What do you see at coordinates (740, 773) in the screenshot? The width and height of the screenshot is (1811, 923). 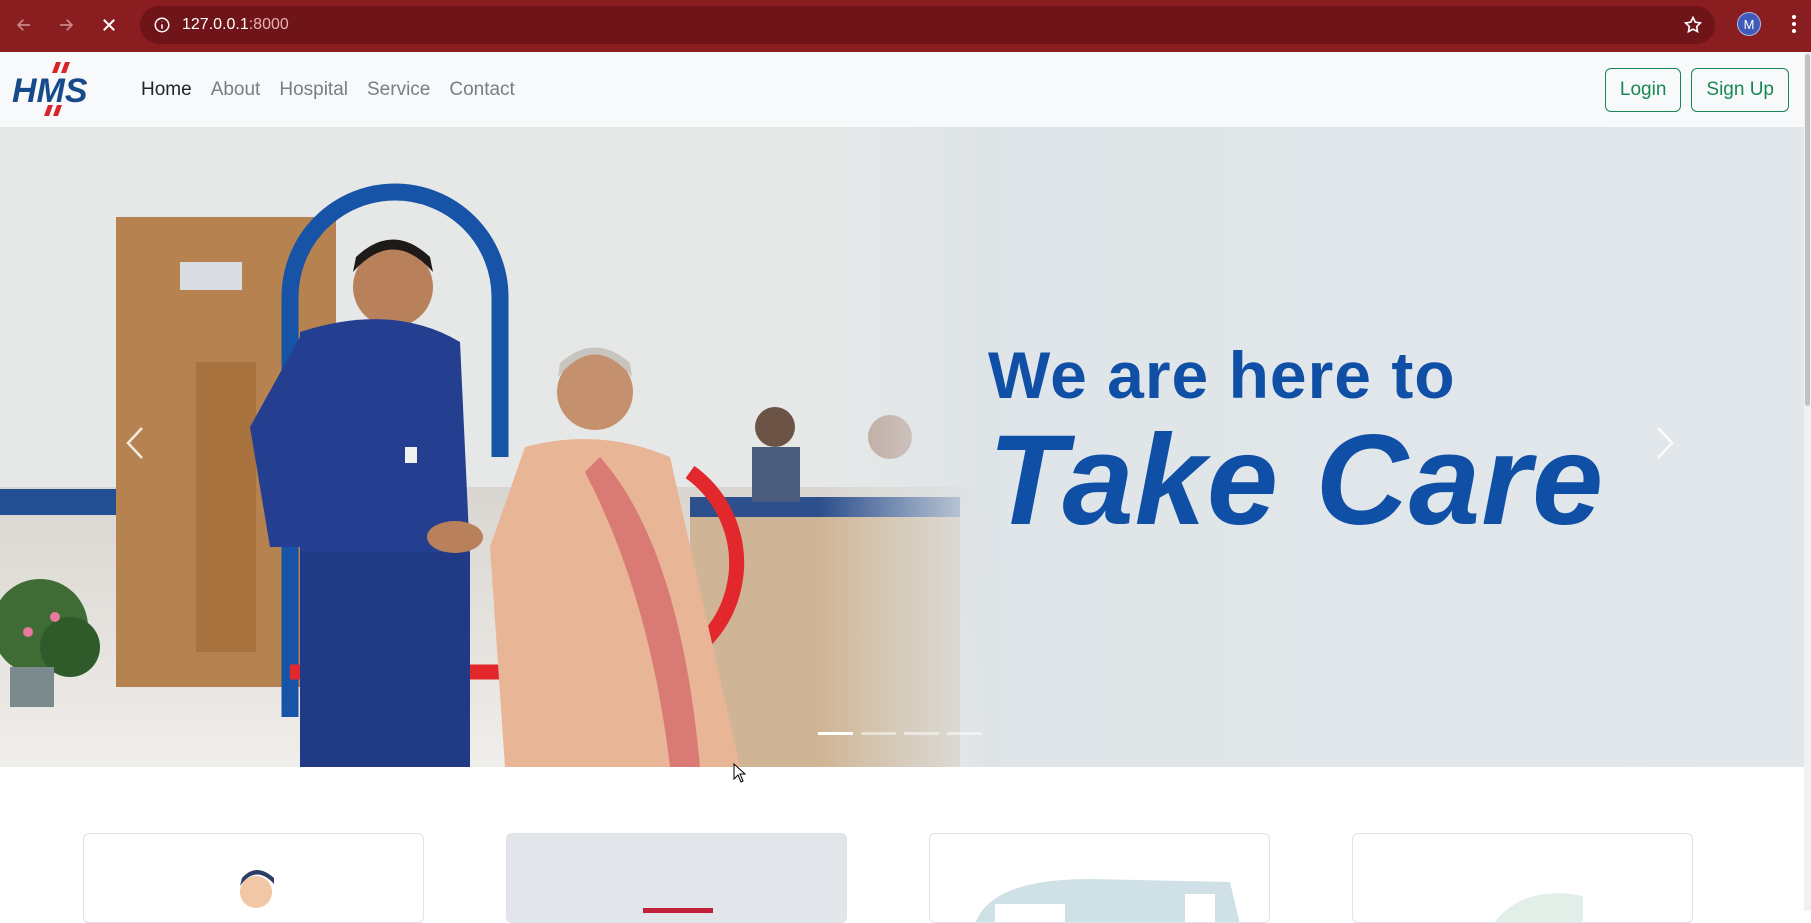 I see `mouse-cursor-icon` at bounding box center [740, 773].